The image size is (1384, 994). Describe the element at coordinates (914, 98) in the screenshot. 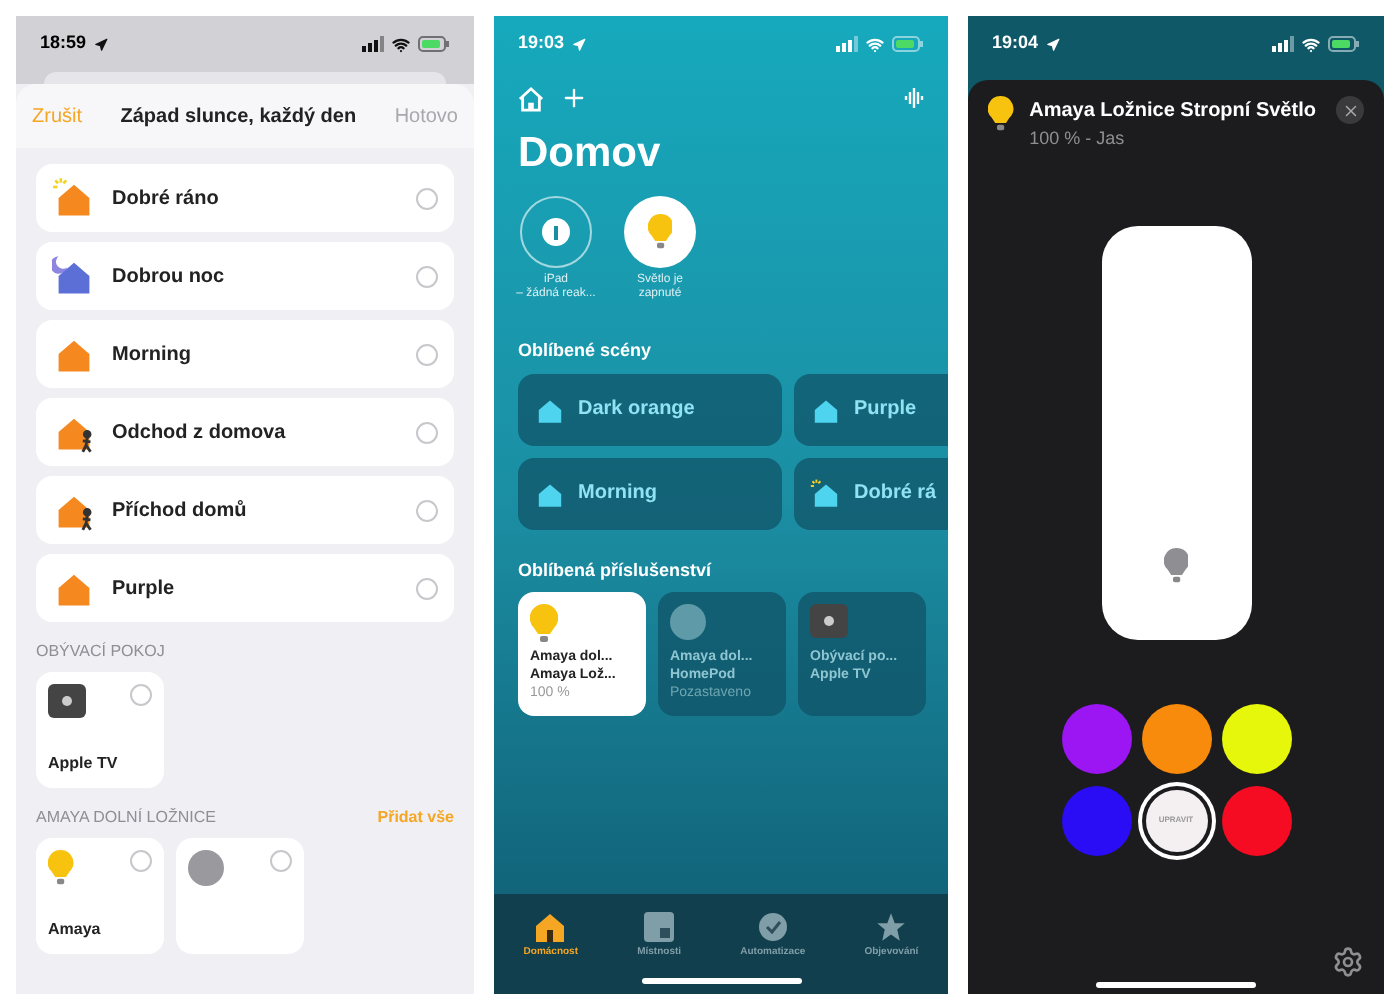

I see `waveform-icon` at that location.